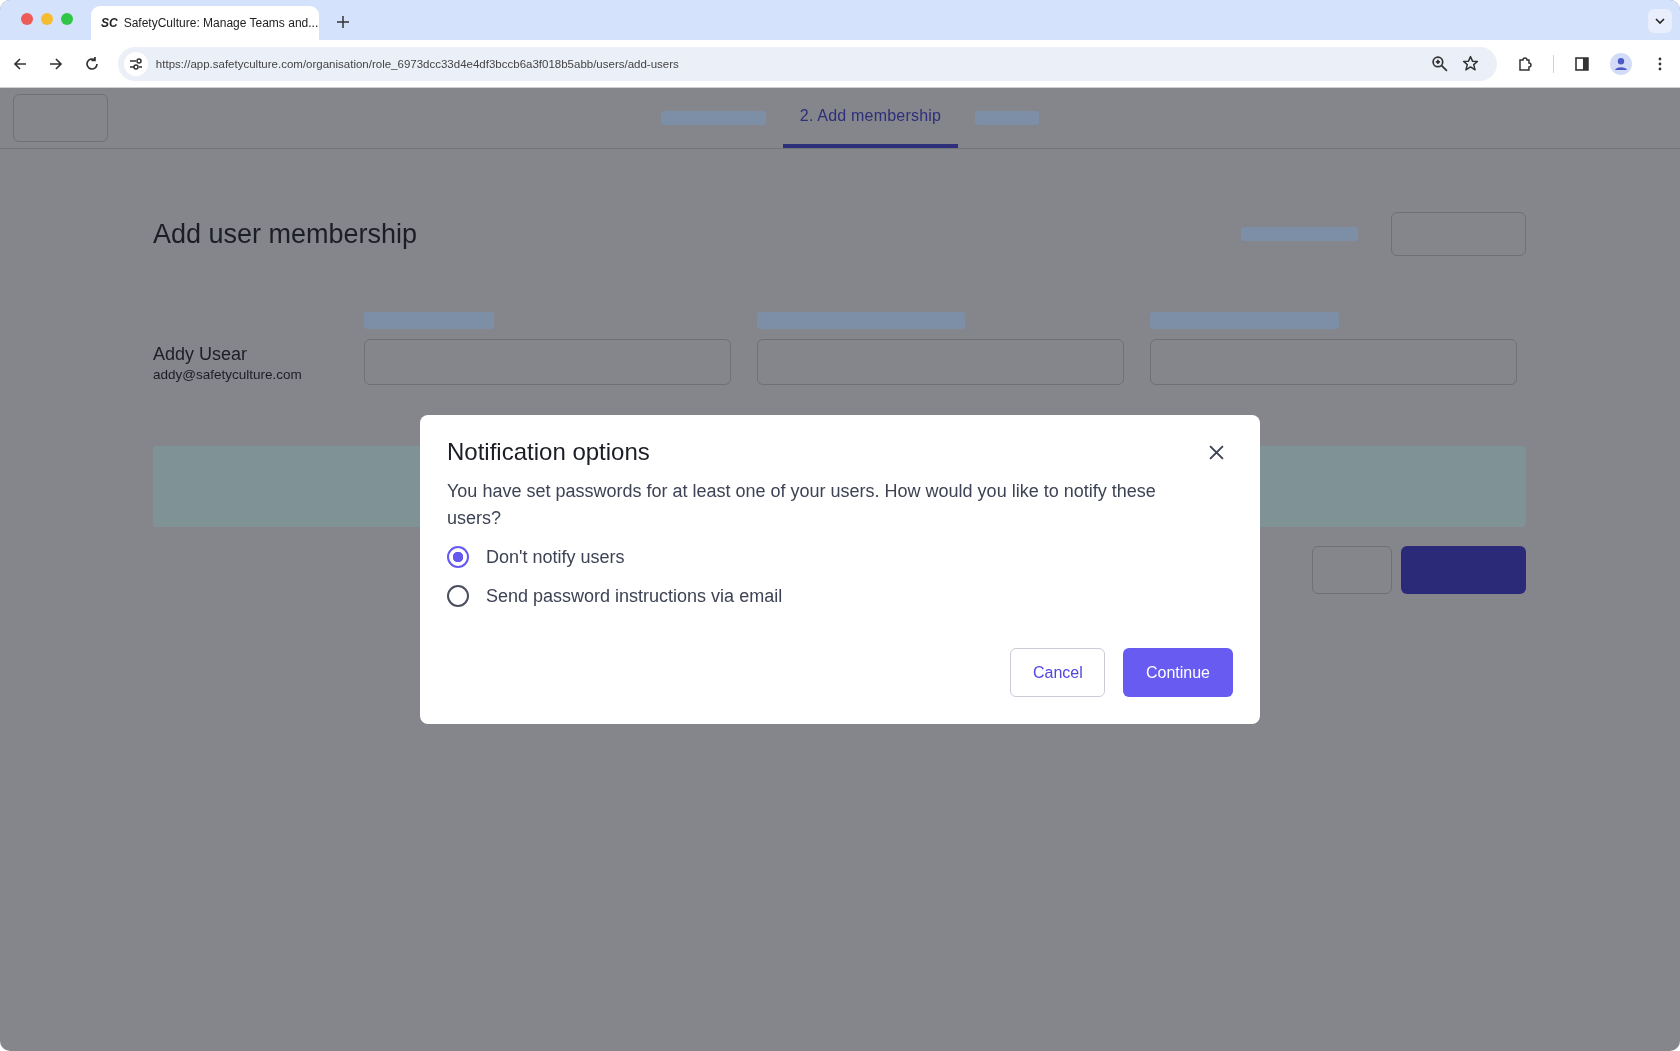 The width and height of the screenshot is (1680, 1051). What do you see at coordinates (1440, 63) in the screenshot?
I see `zoom-icon` at bounding box center [1440, 63].